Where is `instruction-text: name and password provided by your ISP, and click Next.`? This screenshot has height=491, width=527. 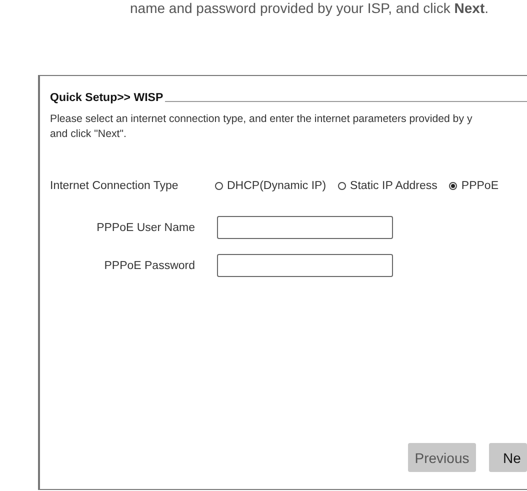
instruction-text: name and password provided by your ISP, and click Next. is located at coordinates (310, 8).